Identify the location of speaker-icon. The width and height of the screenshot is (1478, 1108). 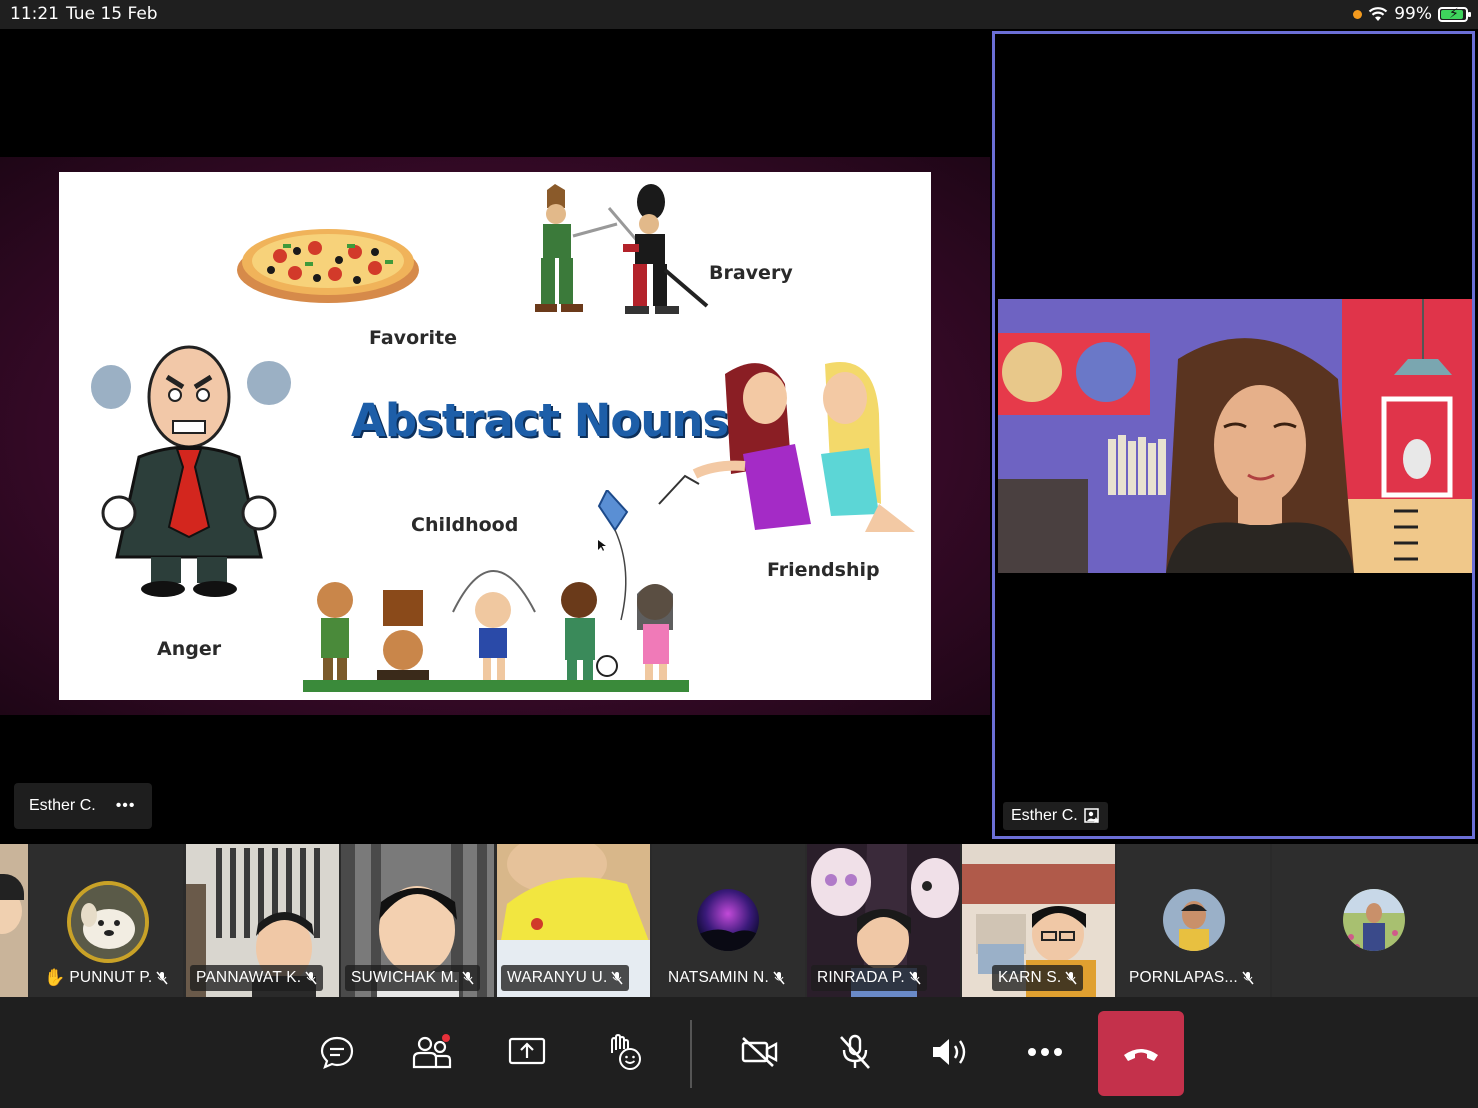
(949, 1052).